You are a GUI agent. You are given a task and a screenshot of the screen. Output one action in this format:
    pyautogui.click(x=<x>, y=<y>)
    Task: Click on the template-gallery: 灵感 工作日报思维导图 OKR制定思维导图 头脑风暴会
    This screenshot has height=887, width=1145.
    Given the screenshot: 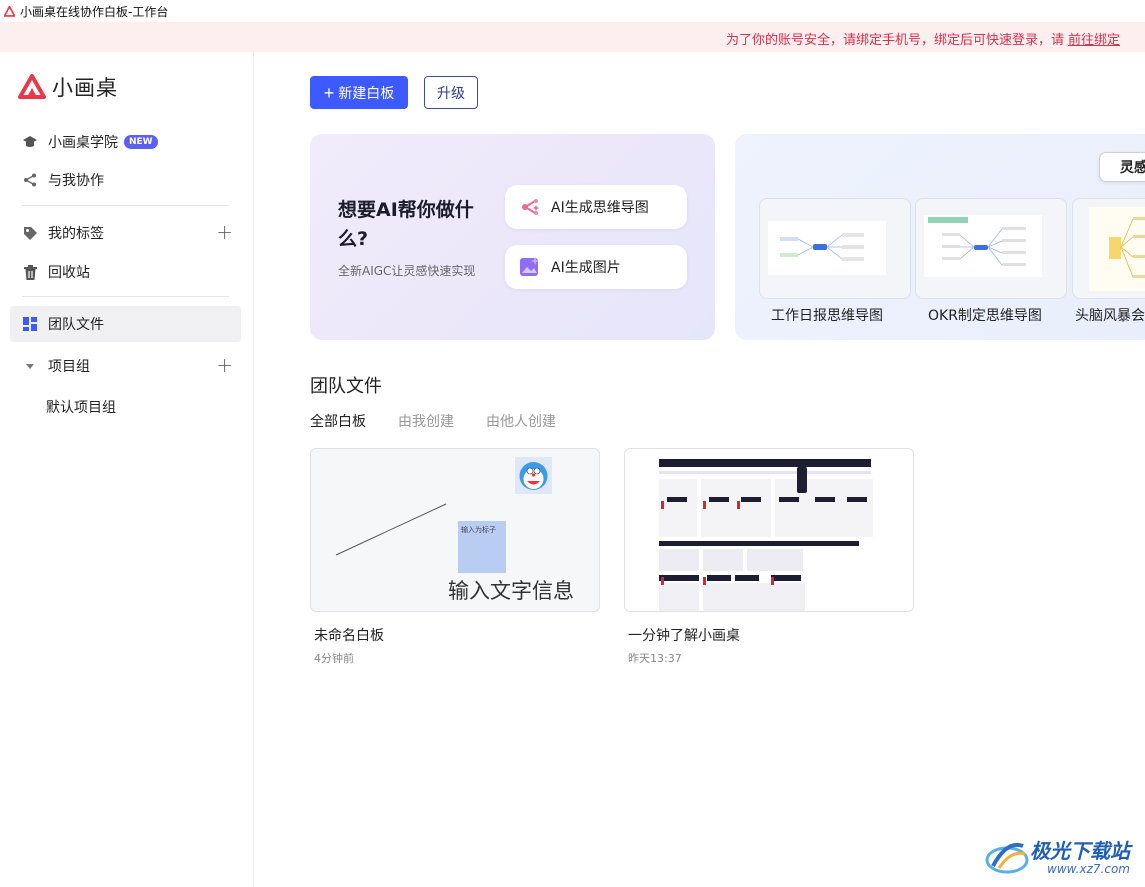 What is the action you would take?
    pyautogui.click(x=940, y=237)
    